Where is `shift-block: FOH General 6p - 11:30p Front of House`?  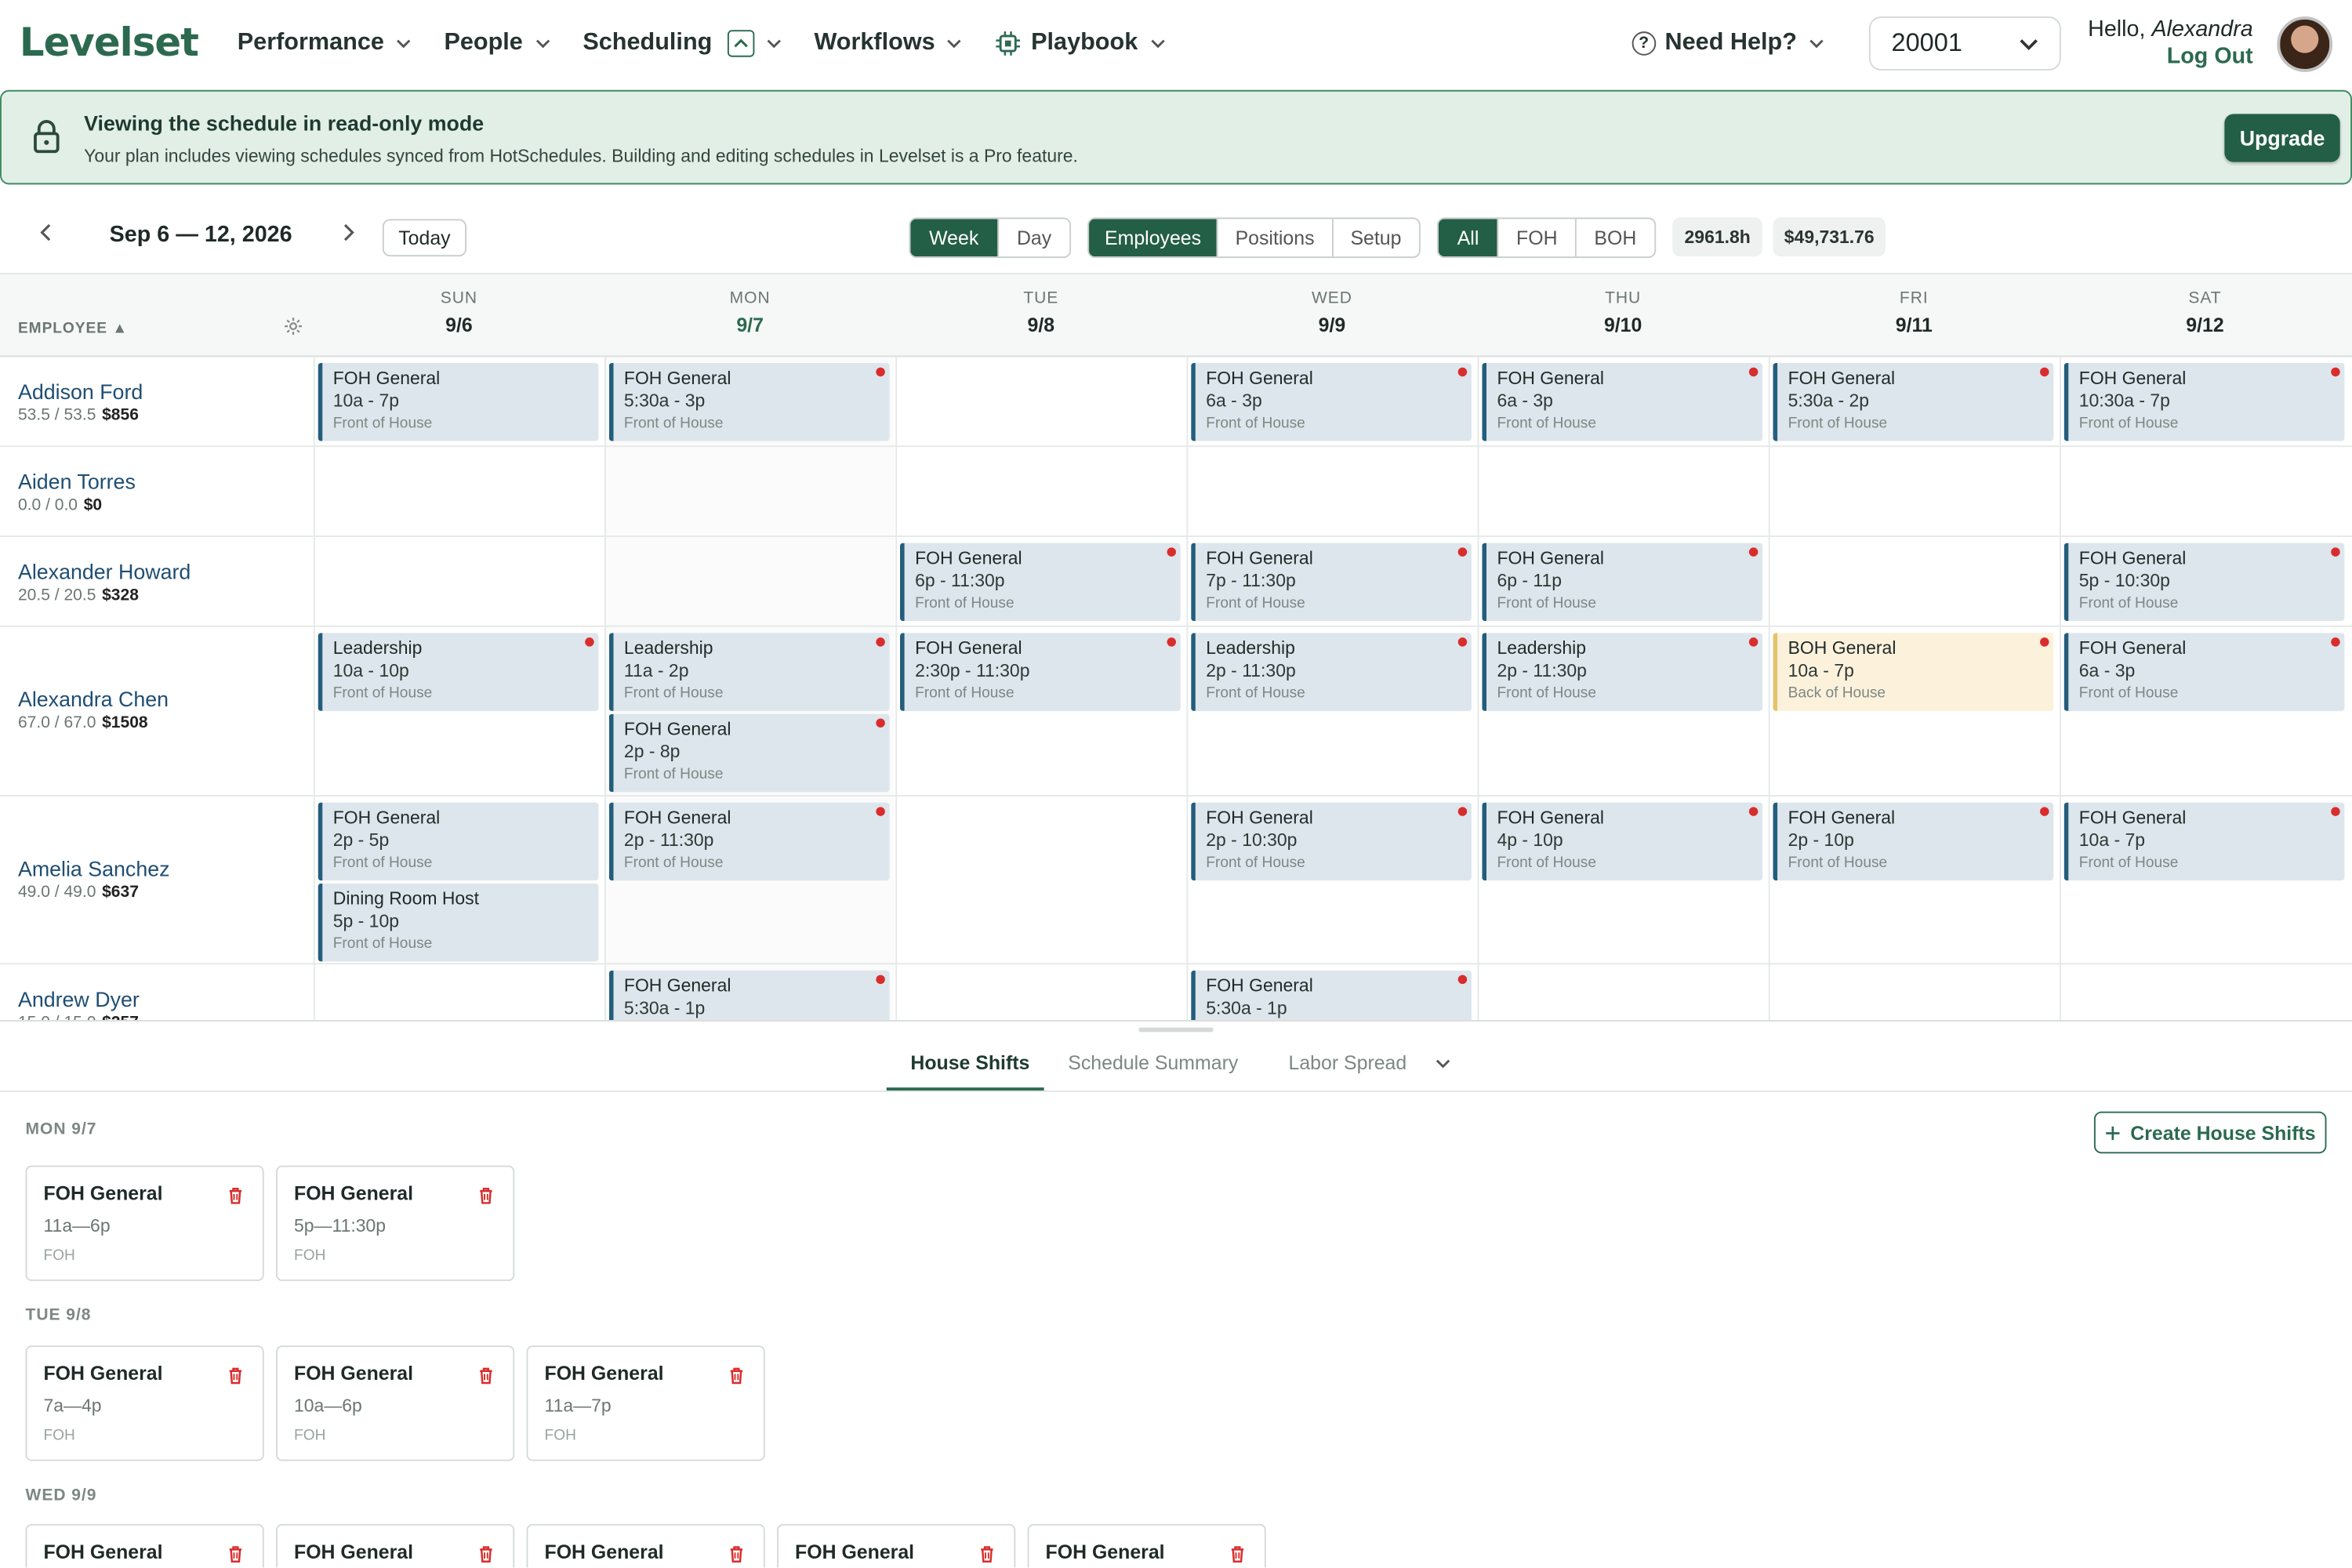
shift-block: FOH General 6p - 11:30p Front of House is located at coordinates (1040, 582).